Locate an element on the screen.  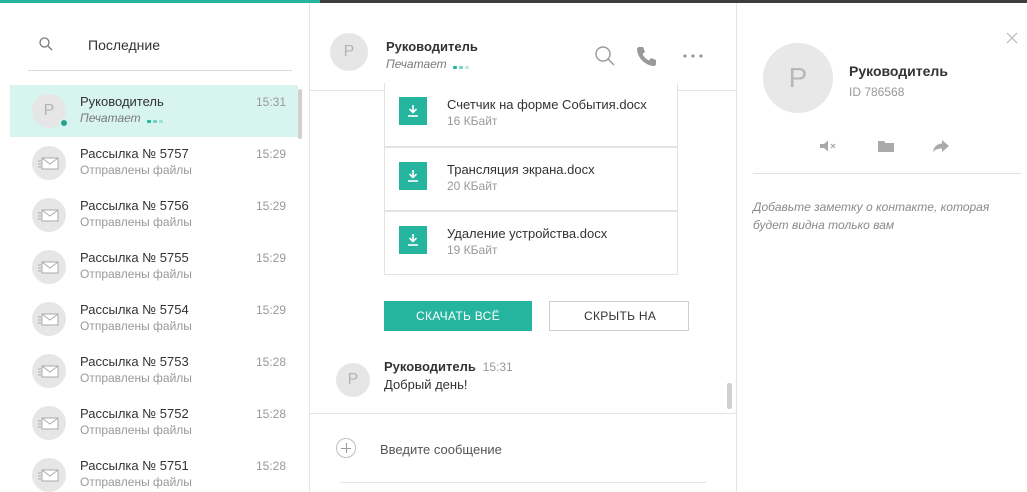
conversation-name: Рассылка № 5752 is located at coordinates (134, 413).